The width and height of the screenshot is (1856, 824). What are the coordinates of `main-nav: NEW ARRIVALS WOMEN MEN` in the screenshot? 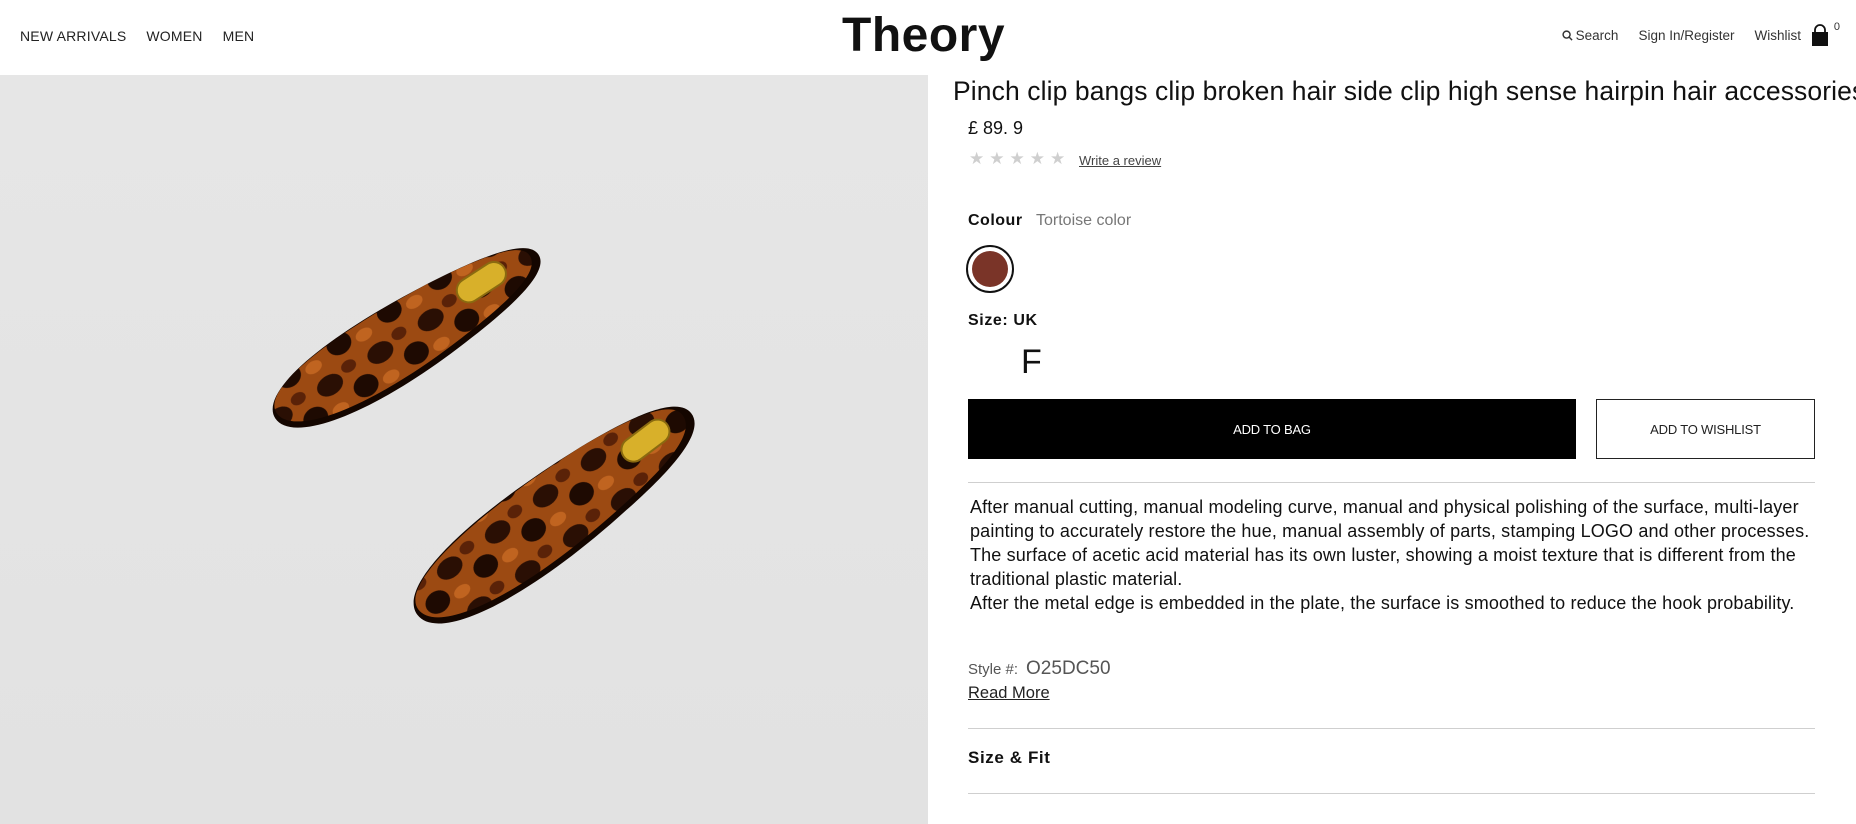 It's located at (137, 36).